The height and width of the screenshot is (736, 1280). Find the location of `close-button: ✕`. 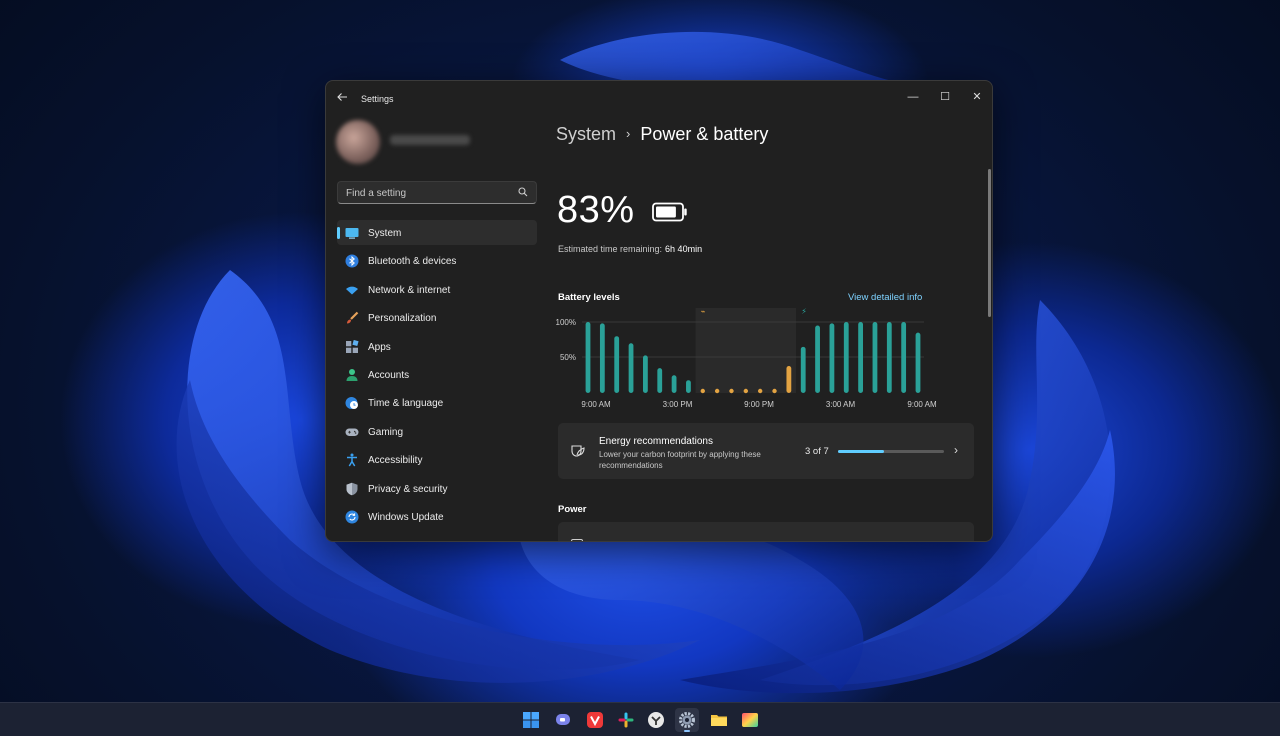

close-button: ✕ is located at coordinates (977, 97).